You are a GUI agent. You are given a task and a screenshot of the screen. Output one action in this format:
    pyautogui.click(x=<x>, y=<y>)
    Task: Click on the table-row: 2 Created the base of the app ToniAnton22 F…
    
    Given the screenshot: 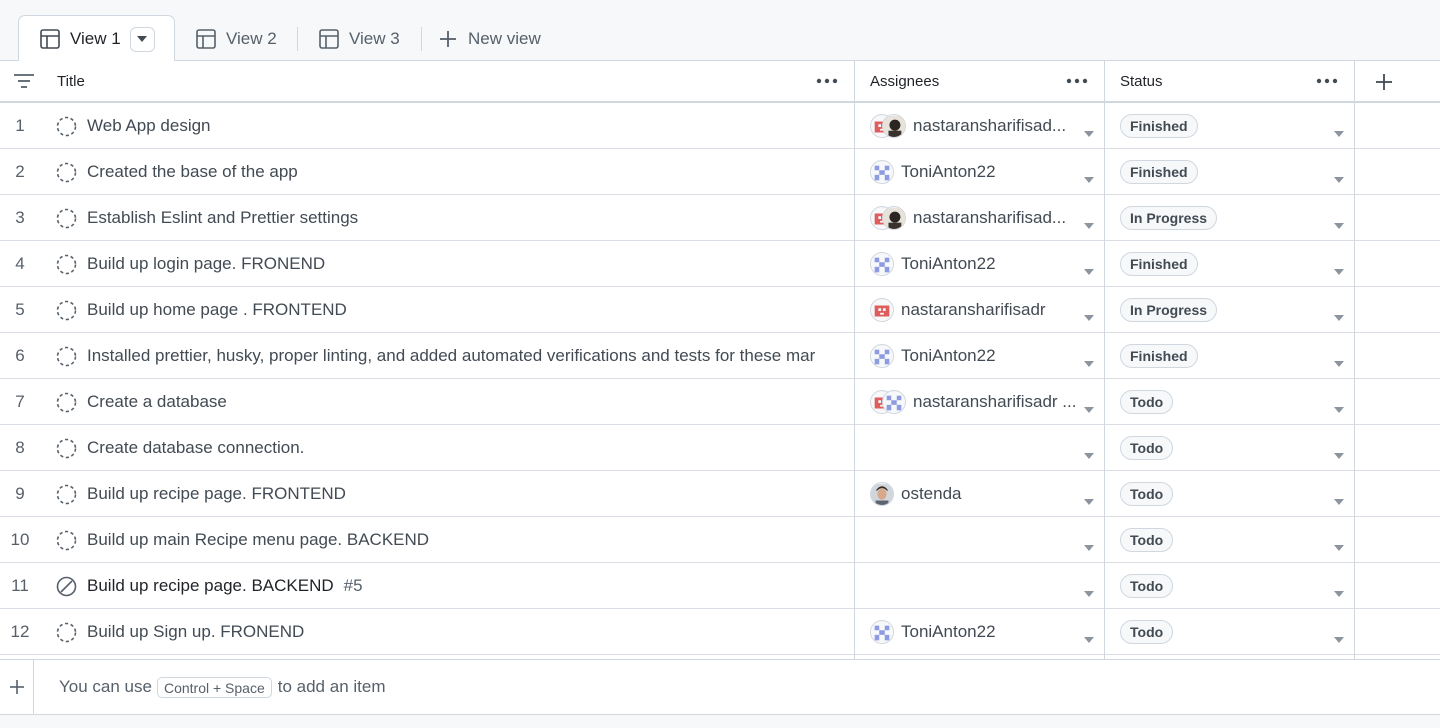 What is the action you would take?
    pyautogui.click(x=720, y=172)
    